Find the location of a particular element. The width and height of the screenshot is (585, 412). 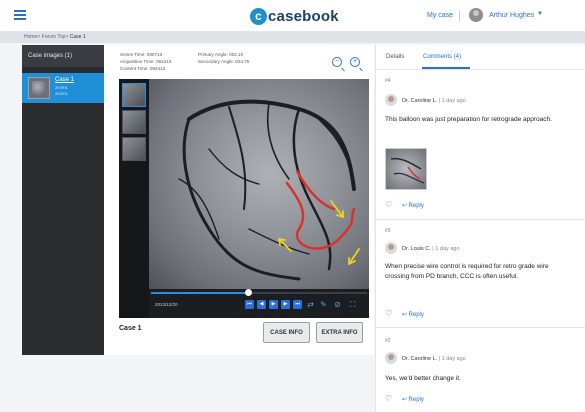

comment-author: Dr. Louis C. | 1 day ago is located at coordinates (431, 249).